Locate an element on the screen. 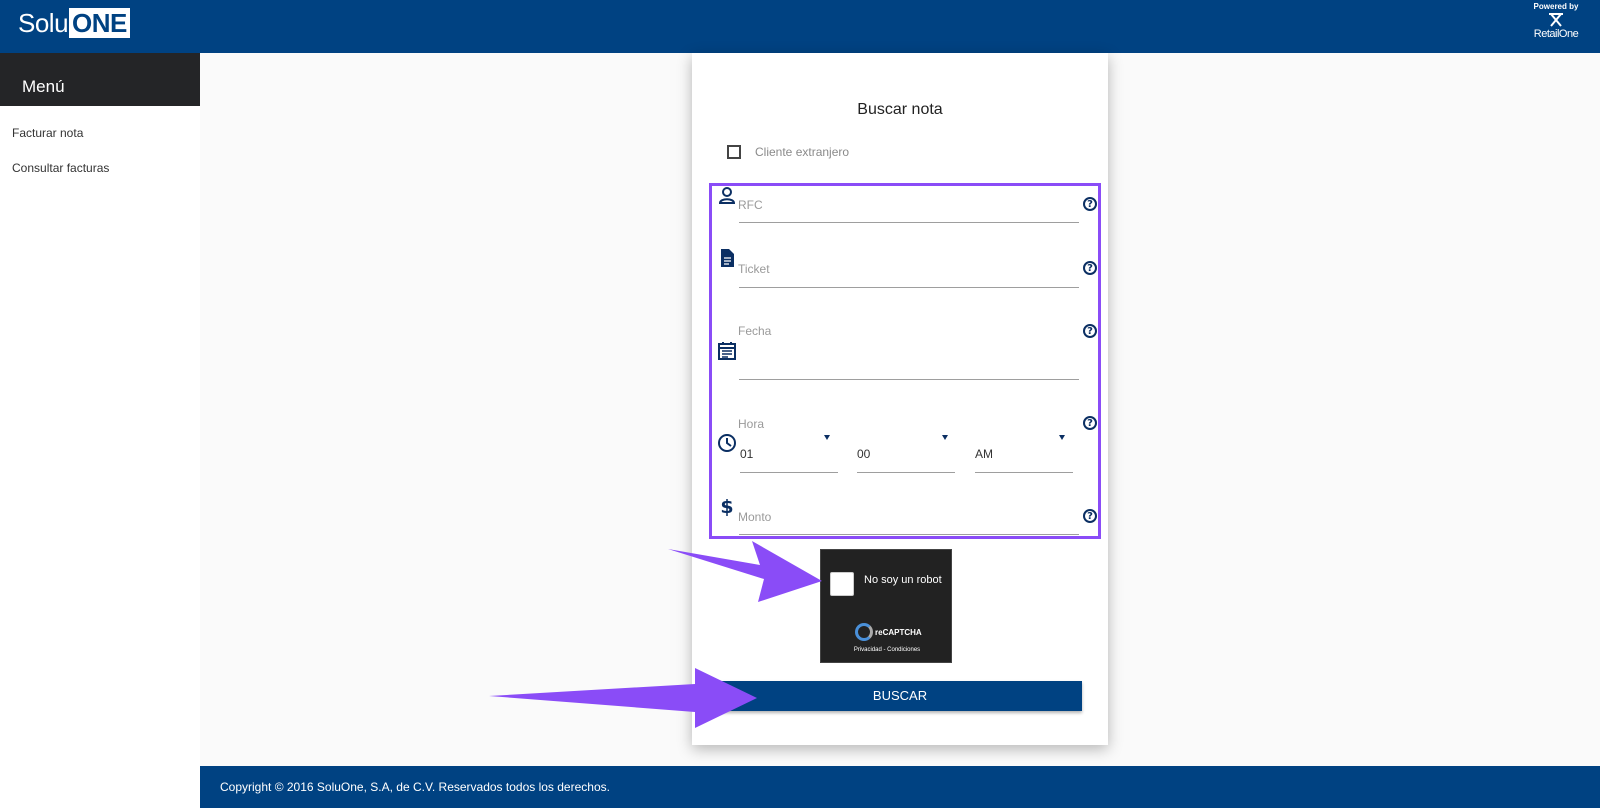 This screenshot has height=808, width=1600. minute-select-value: 00 is located at coordinates (863, 454).